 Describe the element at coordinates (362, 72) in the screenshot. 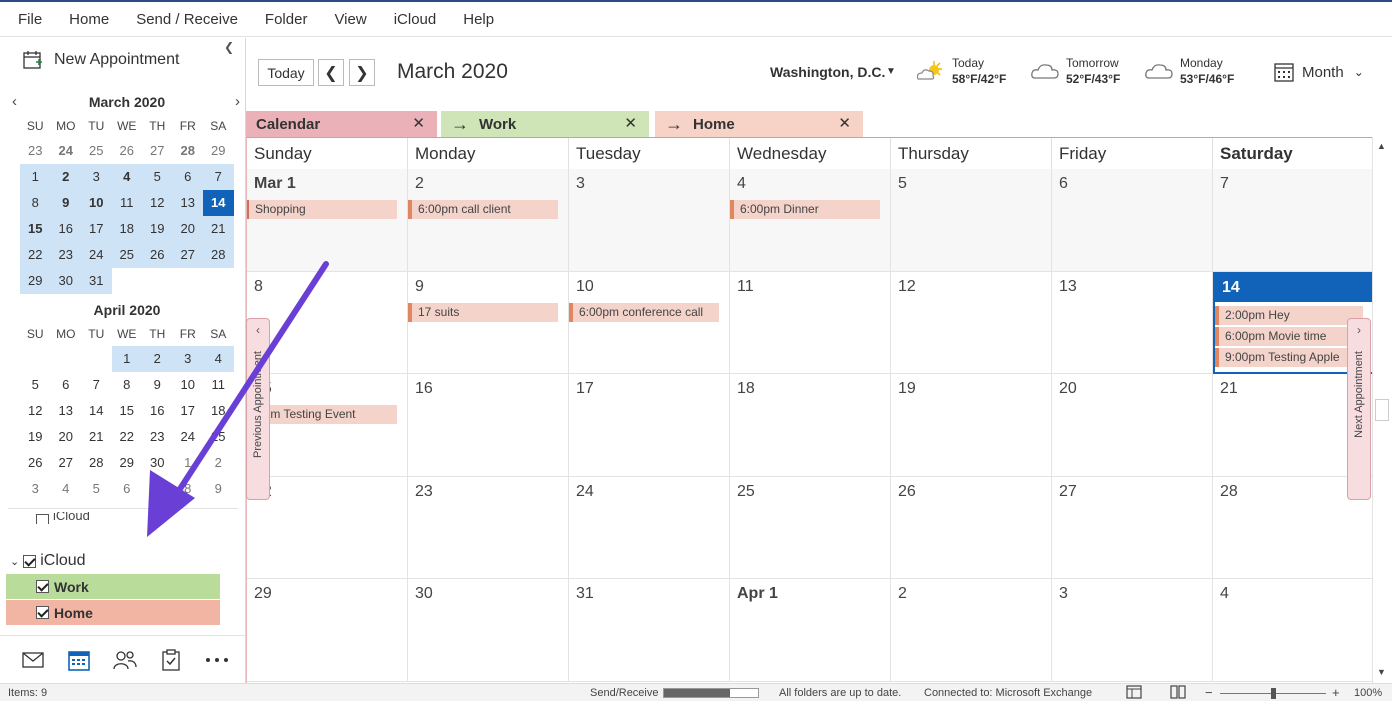

I see `next-period-button: ❯` at that location.